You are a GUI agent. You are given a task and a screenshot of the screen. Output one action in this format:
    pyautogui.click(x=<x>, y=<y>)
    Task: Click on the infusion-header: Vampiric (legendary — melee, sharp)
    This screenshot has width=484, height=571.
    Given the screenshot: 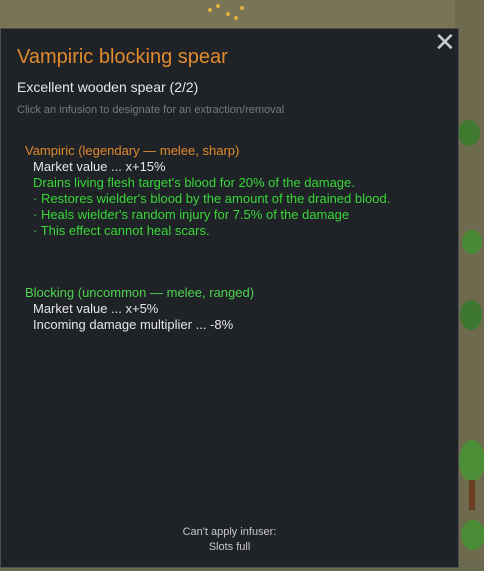 What is the action you would take?
    pyautogui.click(x=132, y=150)
    